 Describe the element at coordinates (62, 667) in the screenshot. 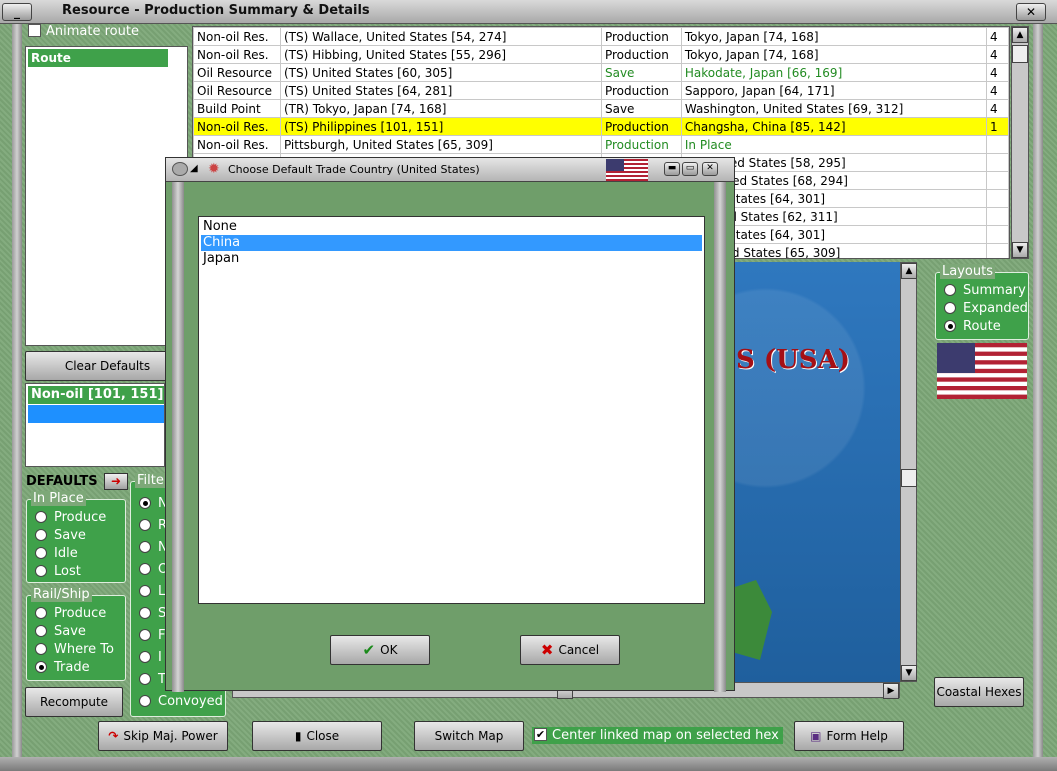

I see `rail-trade-radio: Trade` at that location.